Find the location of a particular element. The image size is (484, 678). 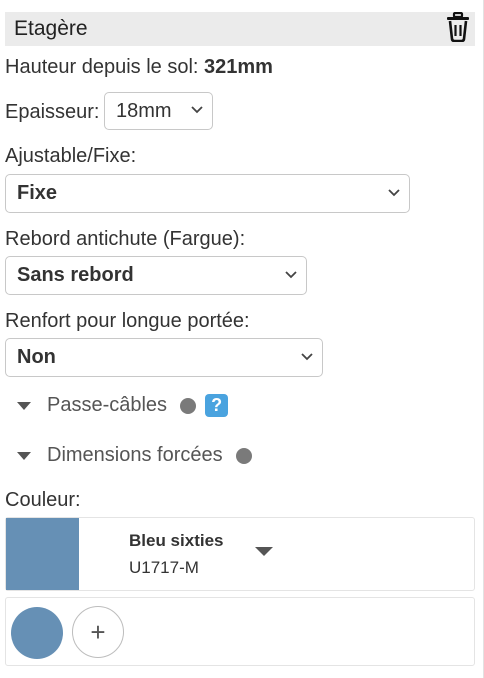

lip-label: Rebord antichute (Fargue): is located at coordinates (125, 239).